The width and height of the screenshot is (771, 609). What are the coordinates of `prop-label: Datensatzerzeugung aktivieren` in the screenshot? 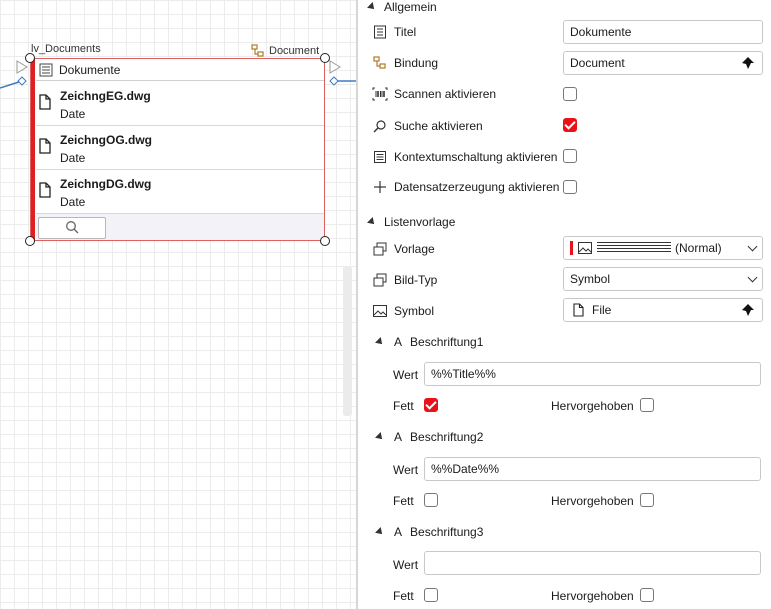 It's located at (477, 187).